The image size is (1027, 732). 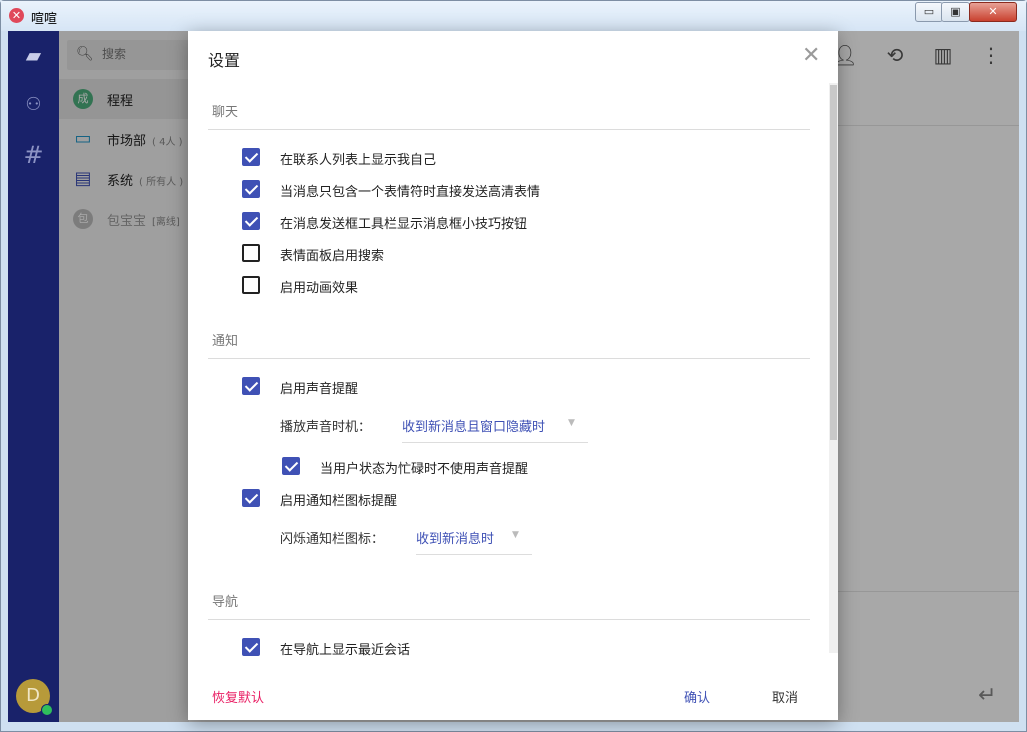 What do you see at coordinates (332, 256) in the screenshot?
I see `option-label: 表情面板启用搜索` at bounding box center [332, 256].